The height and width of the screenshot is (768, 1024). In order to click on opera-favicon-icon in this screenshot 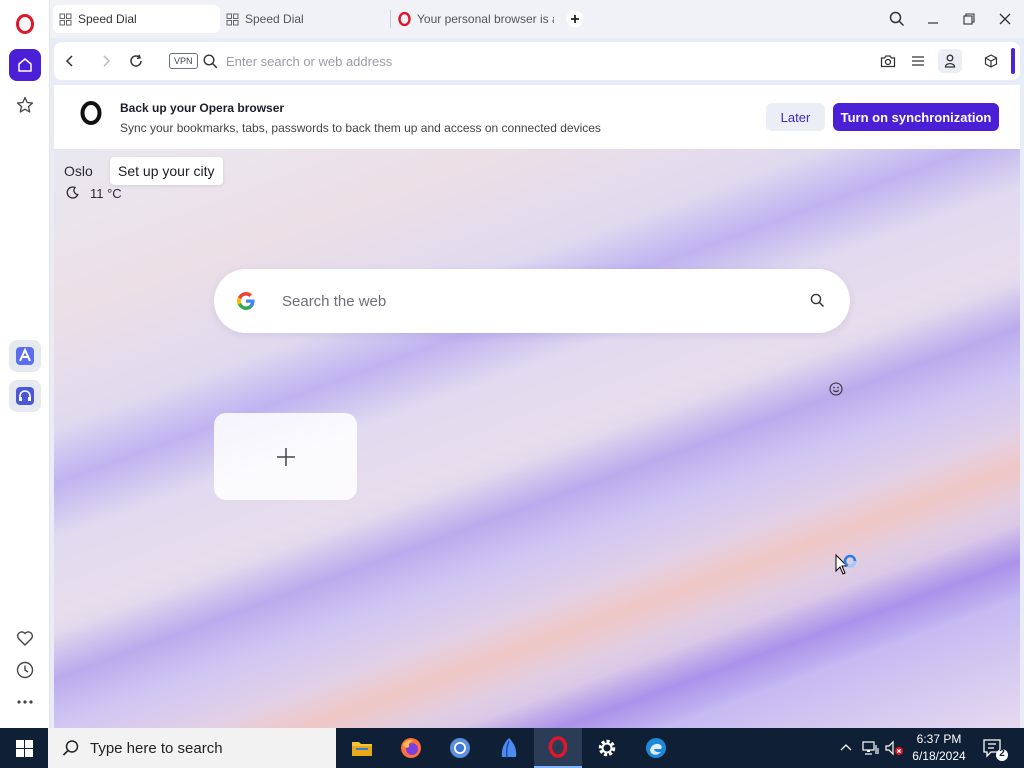, I will do `click(404, 19)`.